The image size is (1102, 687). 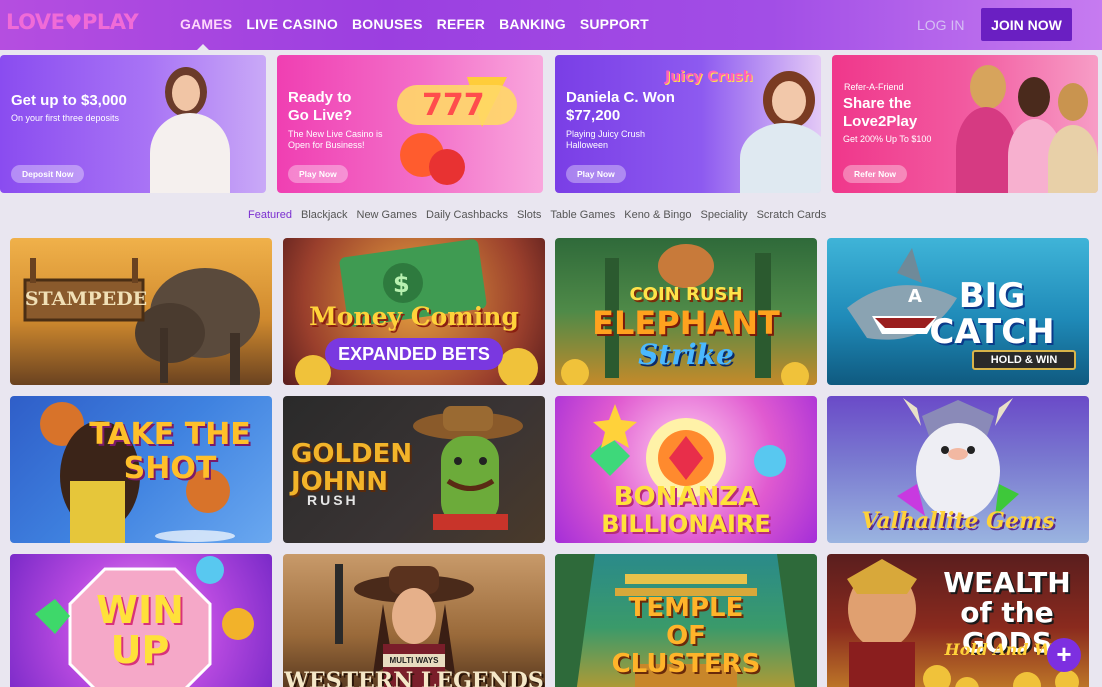 What do you see at coordinates (724, 215) in the screenshot?
I see `tab-speciality: Speciality` at bounding box center [724, 215].